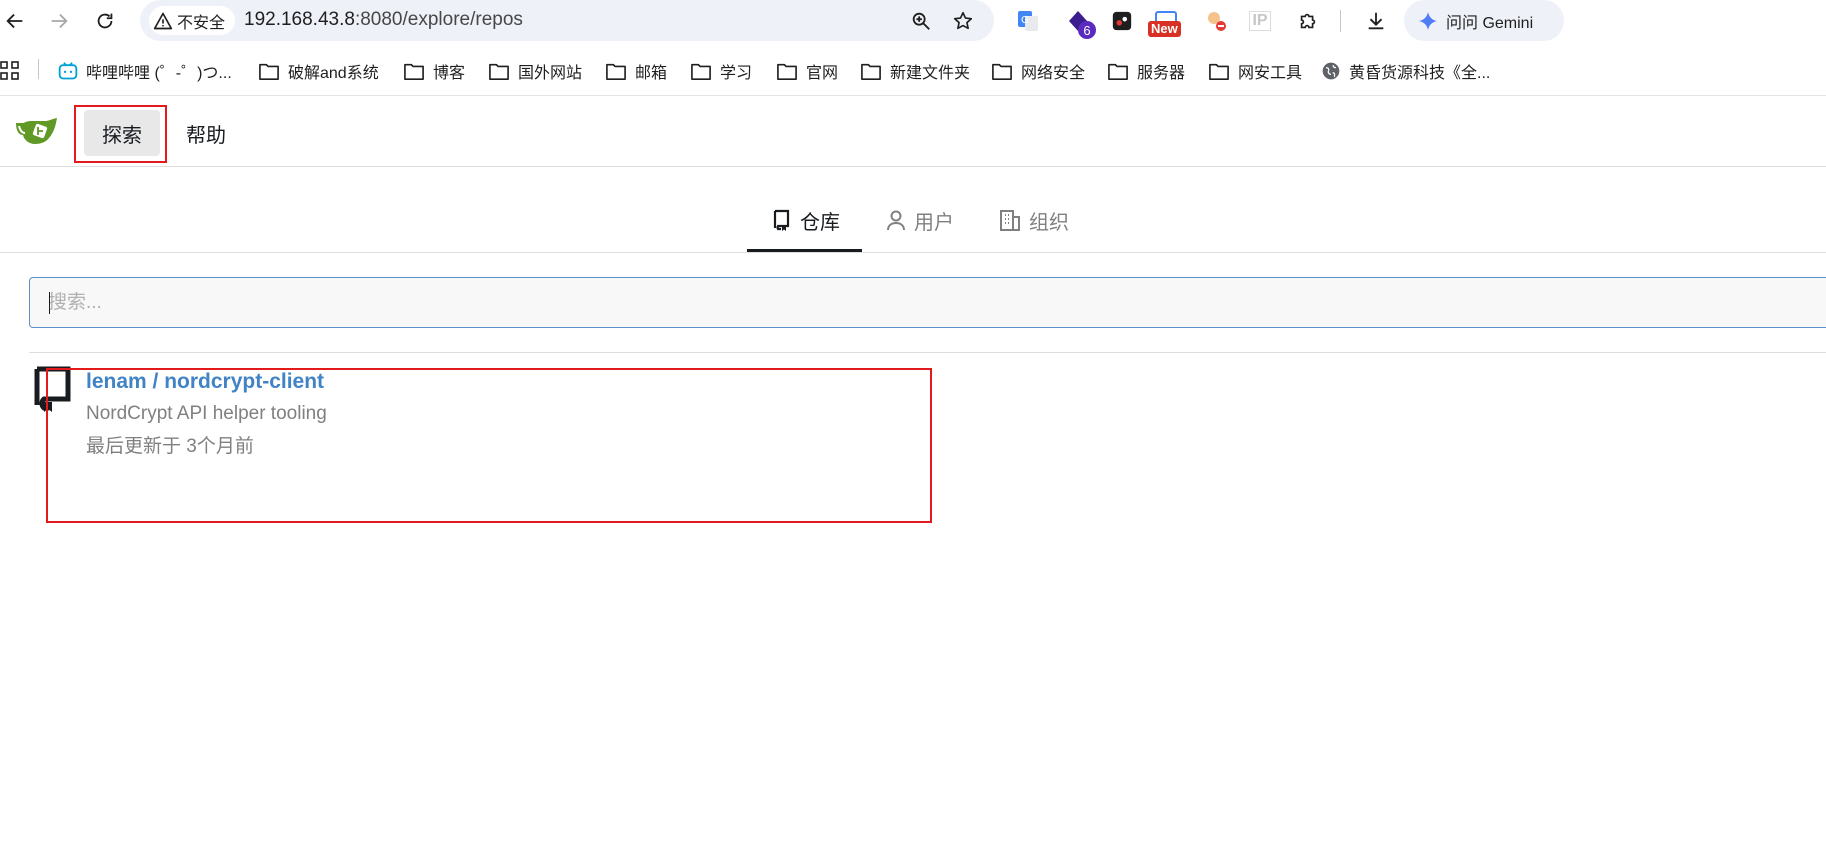 The height and width of the screenshot is (848, 1826). I want to click on repo-search-box, so click(927, 302).